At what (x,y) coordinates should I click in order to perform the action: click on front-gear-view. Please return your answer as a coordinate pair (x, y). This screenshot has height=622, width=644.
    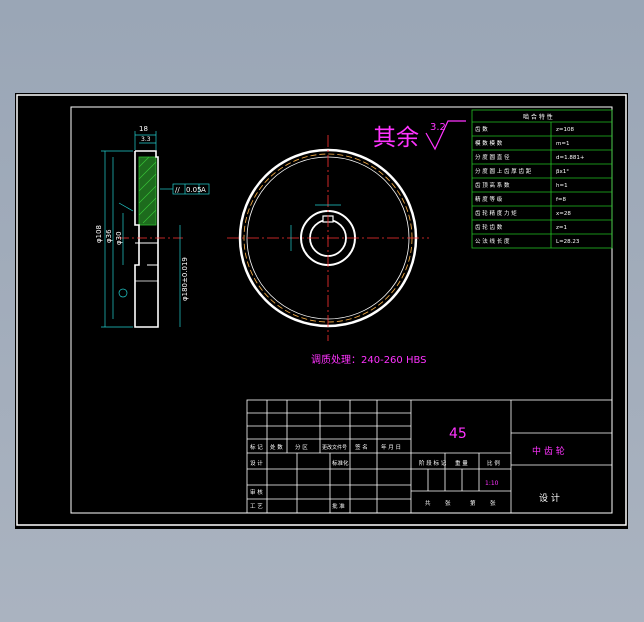
    Looking at the image, I should click on (328, 238).